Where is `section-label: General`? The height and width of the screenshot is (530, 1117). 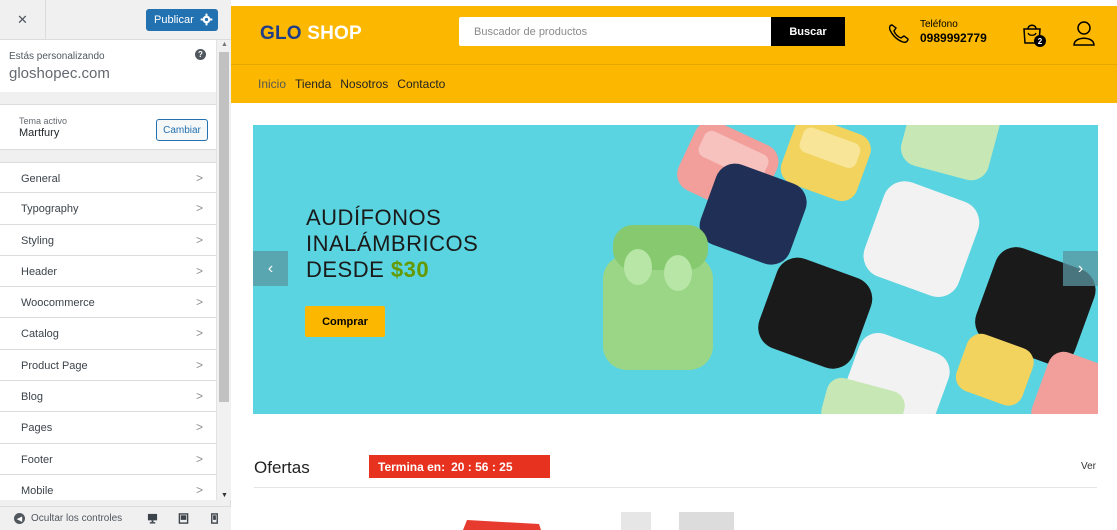
section-label: General is located at coordinates (41, 179).